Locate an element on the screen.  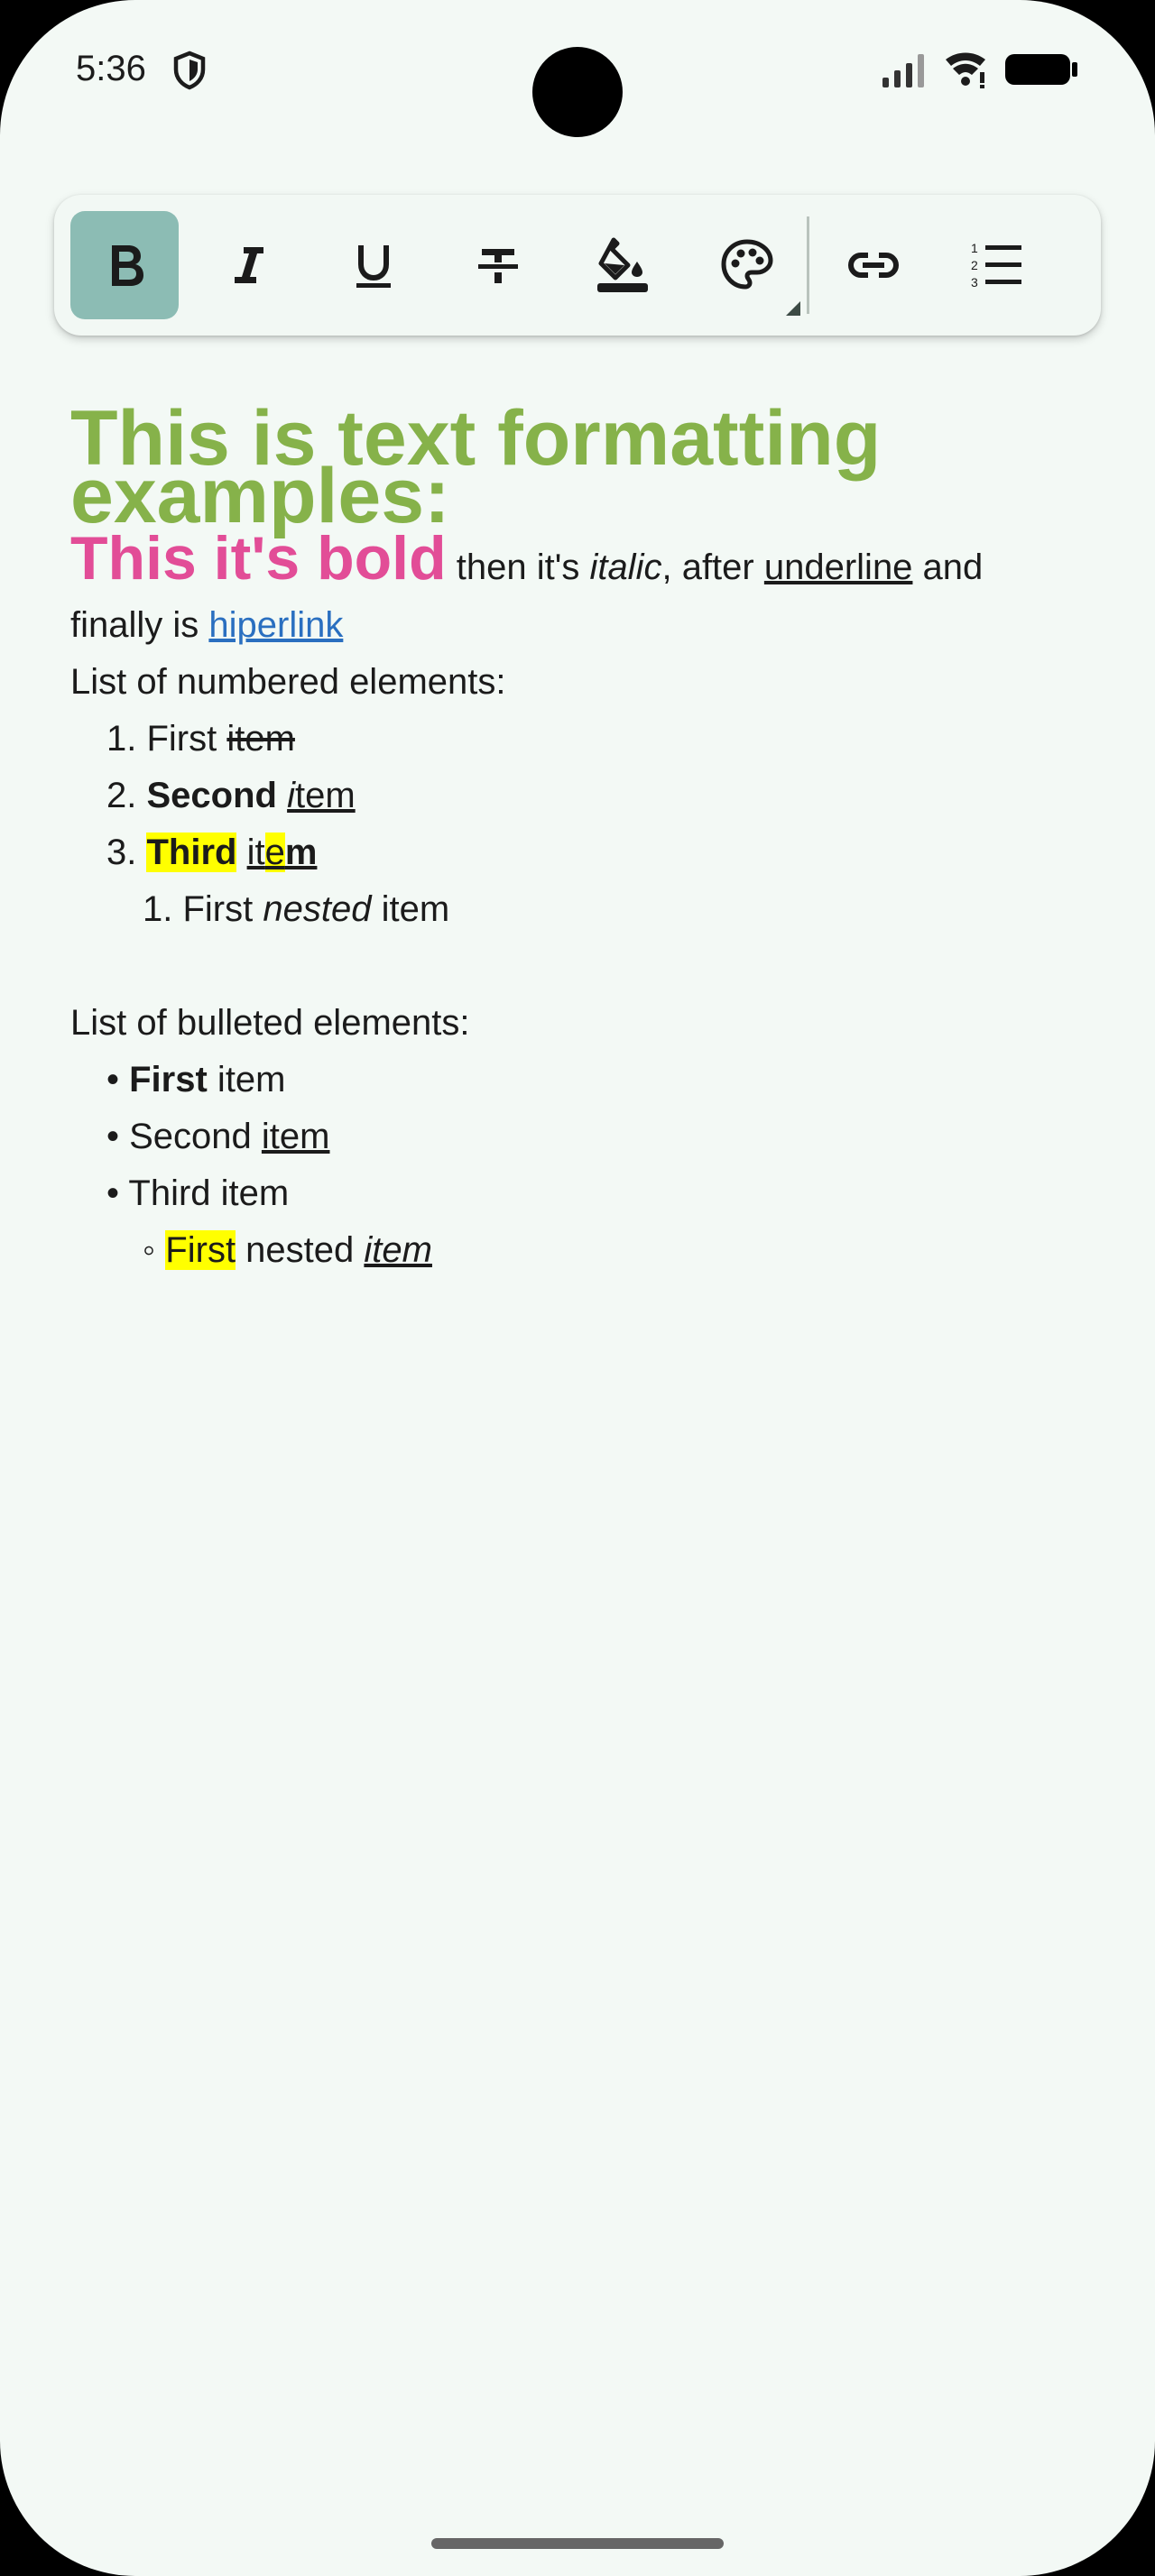
strikethrough-text: item is located at coordinates (260, 739).